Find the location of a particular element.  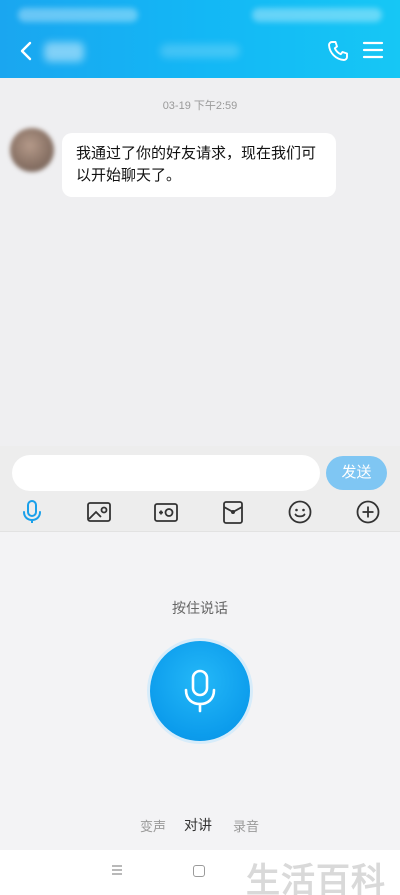

red-packet-tab is located at coordinates (233, 512).